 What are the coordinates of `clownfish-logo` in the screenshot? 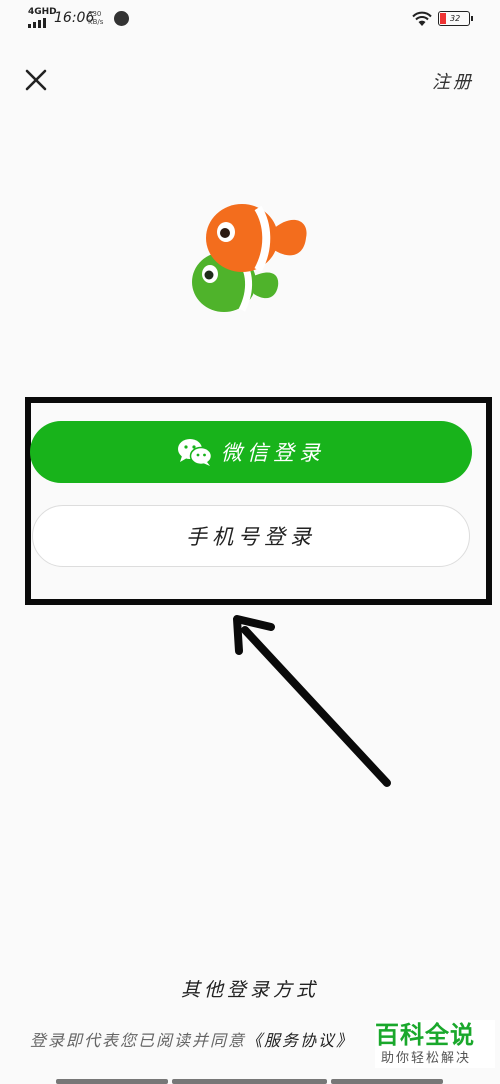 It's located at (249, 258).